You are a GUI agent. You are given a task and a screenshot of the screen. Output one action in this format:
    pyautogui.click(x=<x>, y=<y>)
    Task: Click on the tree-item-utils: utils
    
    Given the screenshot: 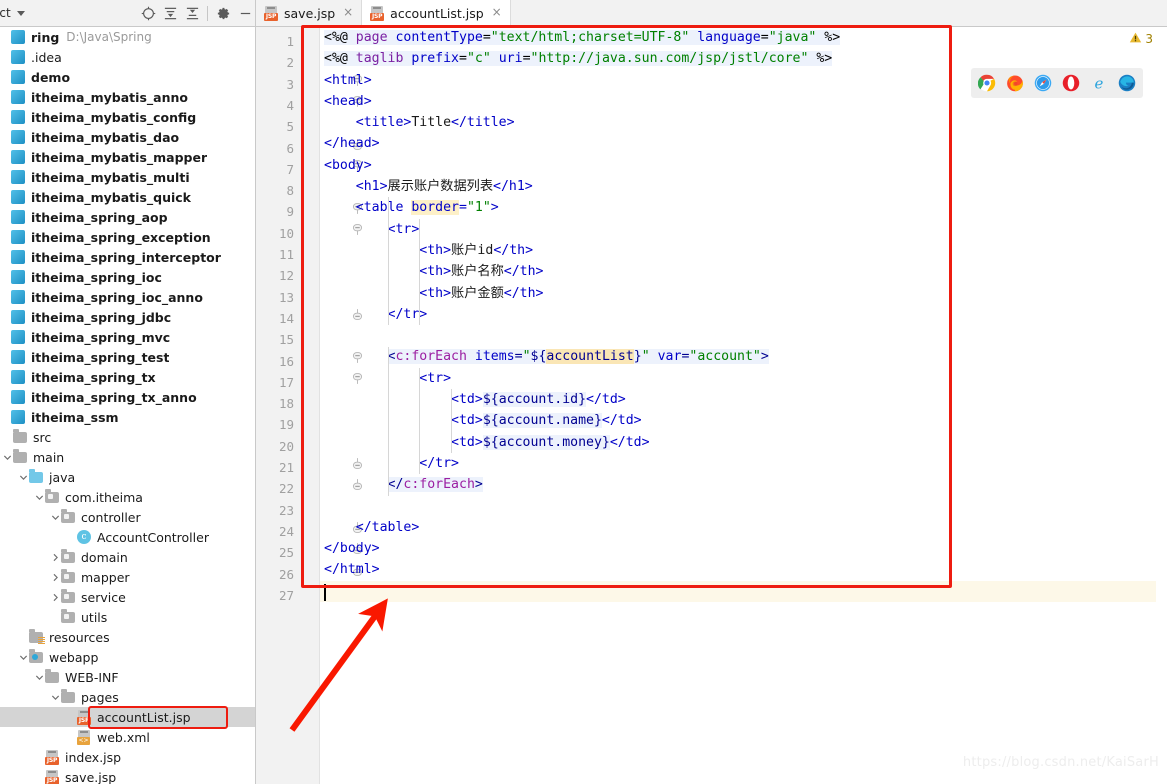 What is the action you would take?
    pyautogui.click(x=127, y=617)
    